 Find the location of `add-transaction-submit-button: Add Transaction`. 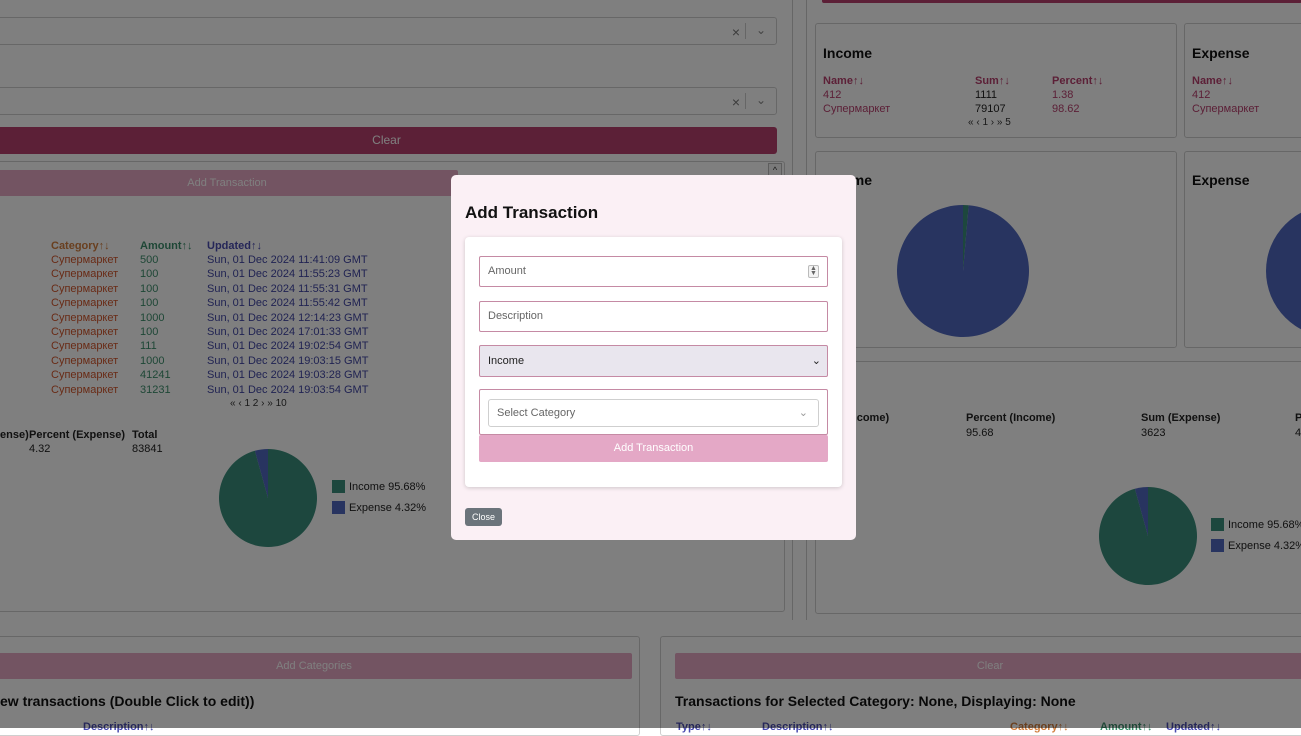

add-transaction-submit-button: Add Transaction is located at coordinates (653, 448).